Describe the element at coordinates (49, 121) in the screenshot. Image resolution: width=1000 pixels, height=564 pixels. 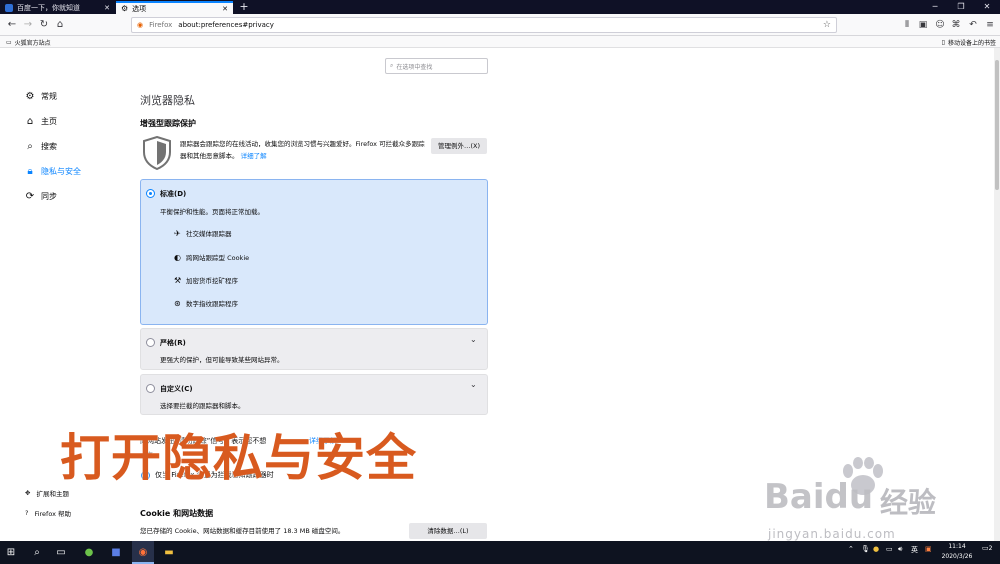
I see `sidebar-item-label: 主页` at that location.